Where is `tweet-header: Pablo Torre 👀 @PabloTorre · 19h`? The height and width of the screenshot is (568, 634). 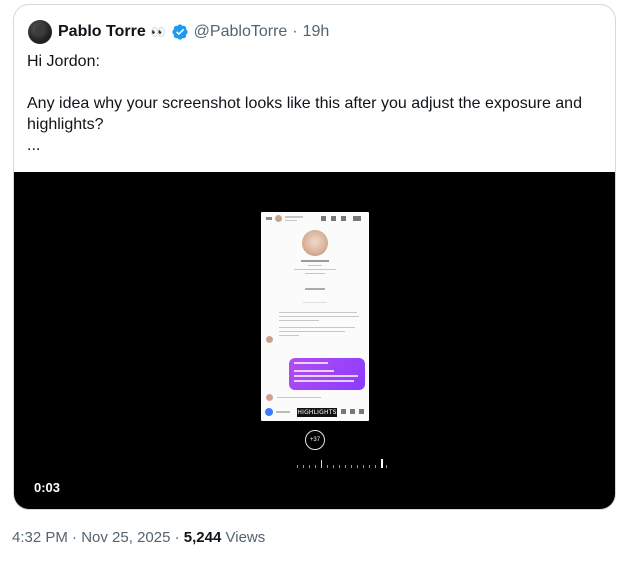 tweet-header: Pablo Torre 👀 @PabloTorre · 19h is located at coordinates (178, 32).